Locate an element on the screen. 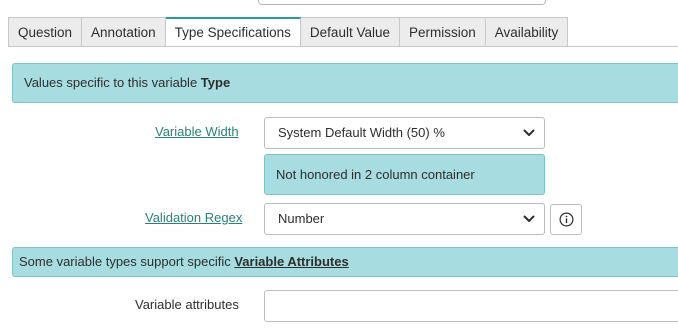 The width and height of the screenshot is (678, 331). validation-regex-label: Validation Regex is located at coordinates (193, 217).